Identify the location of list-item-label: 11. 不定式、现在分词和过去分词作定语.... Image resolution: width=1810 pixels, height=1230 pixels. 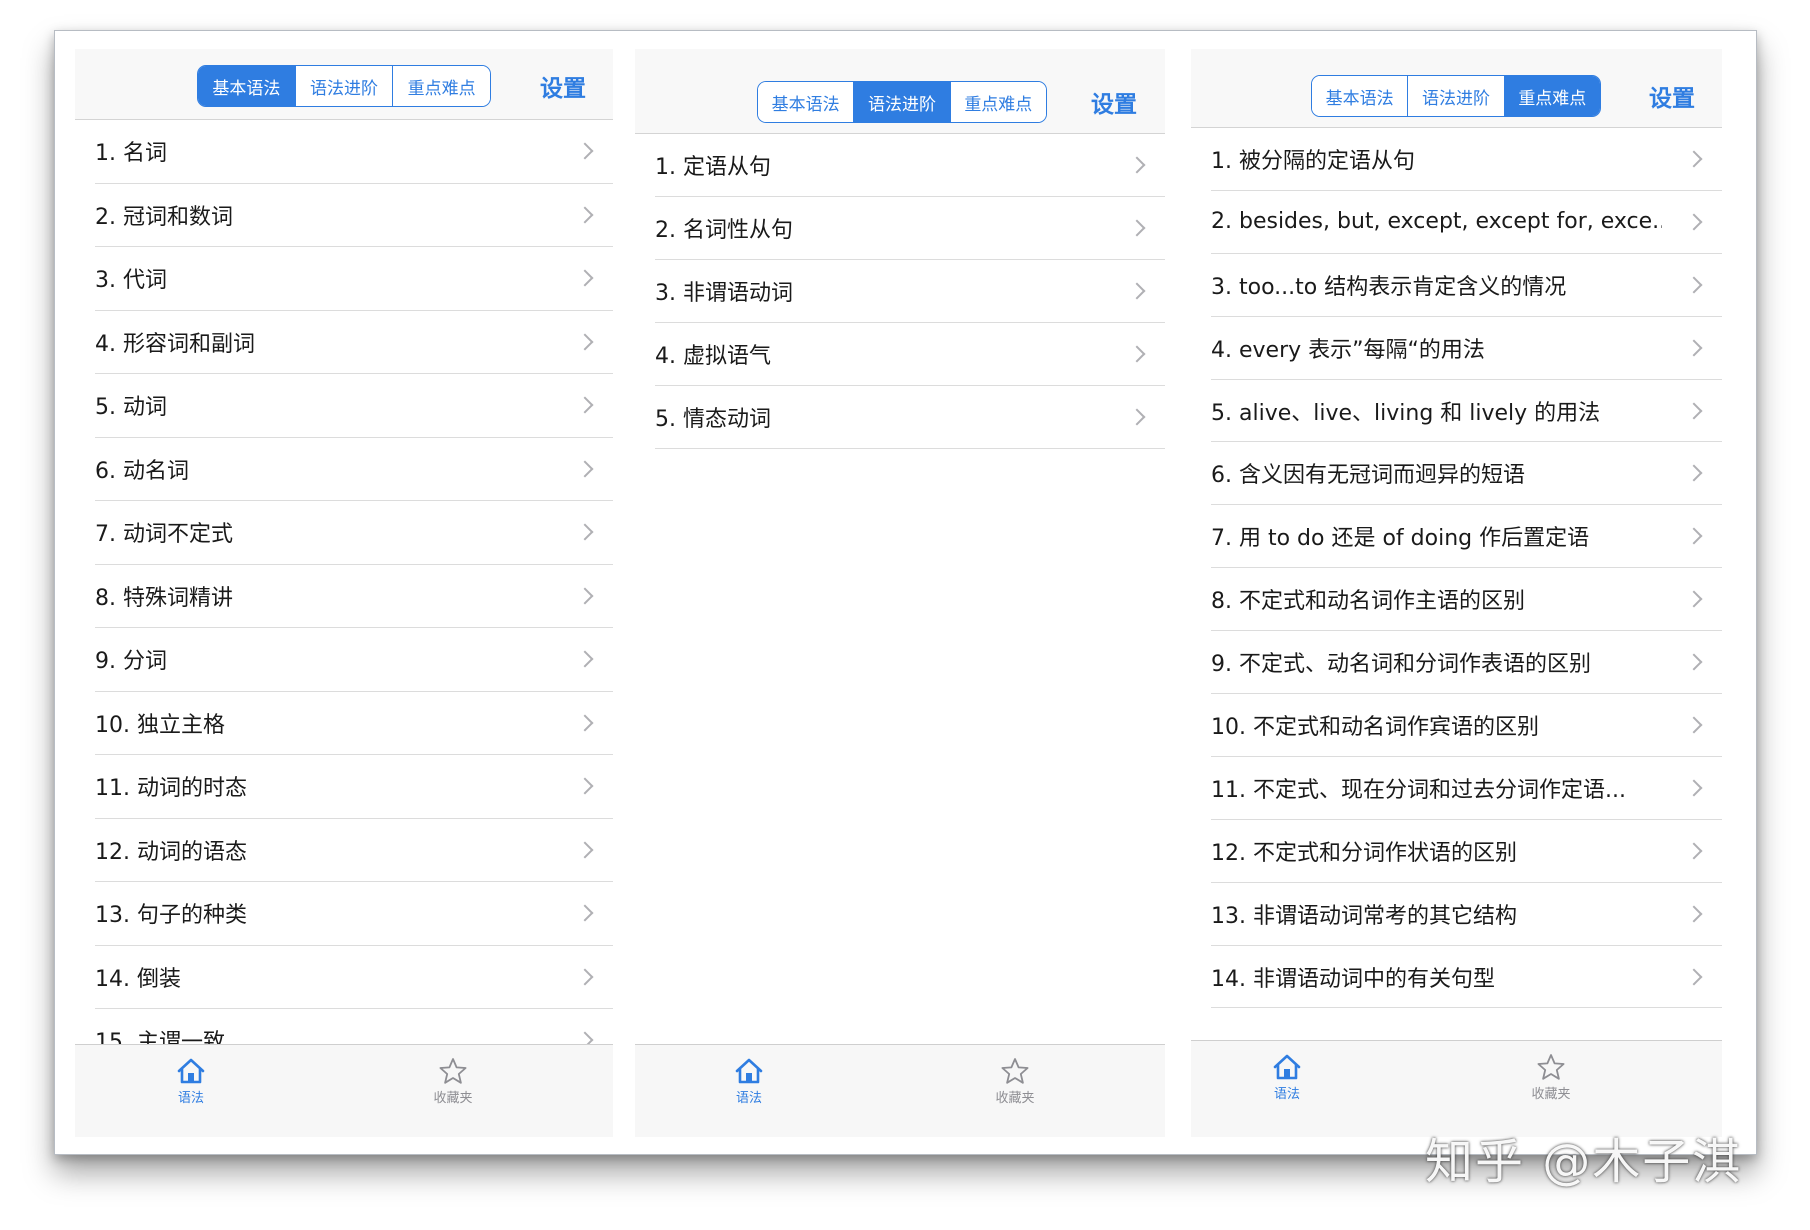
(1418, 790).